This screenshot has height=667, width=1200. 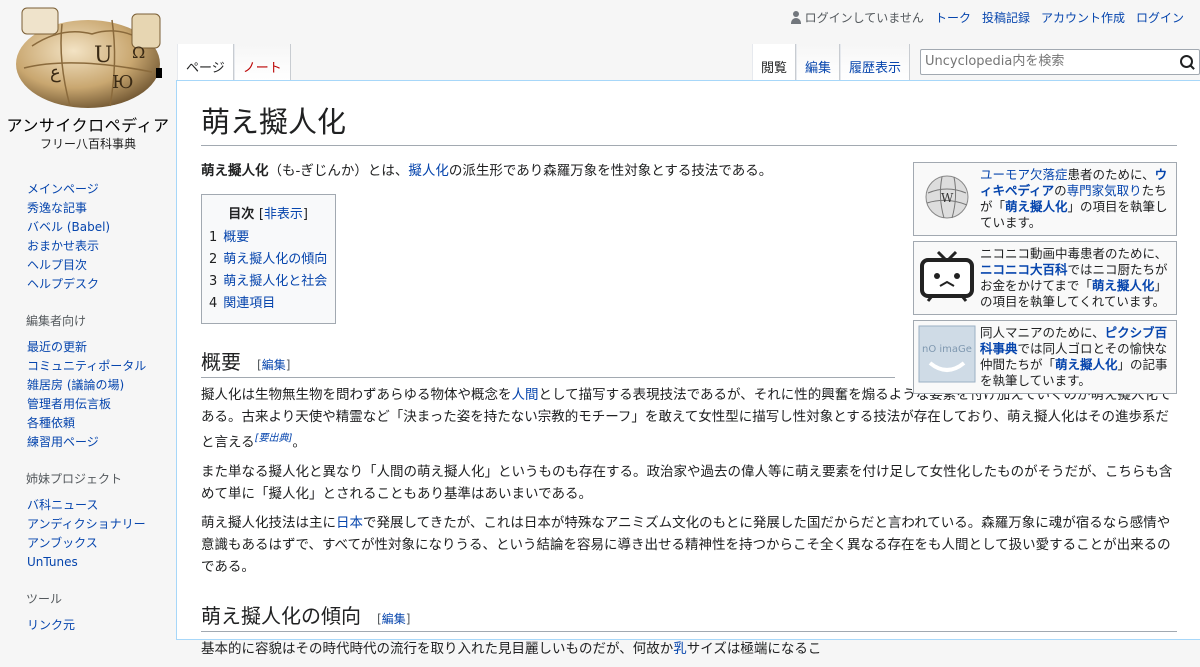 What do you see at coordinates (63, 442) in the screenshot?
I see `sidebar-item-sandbox: 練習用ページ` at bounding box center [63, 442].